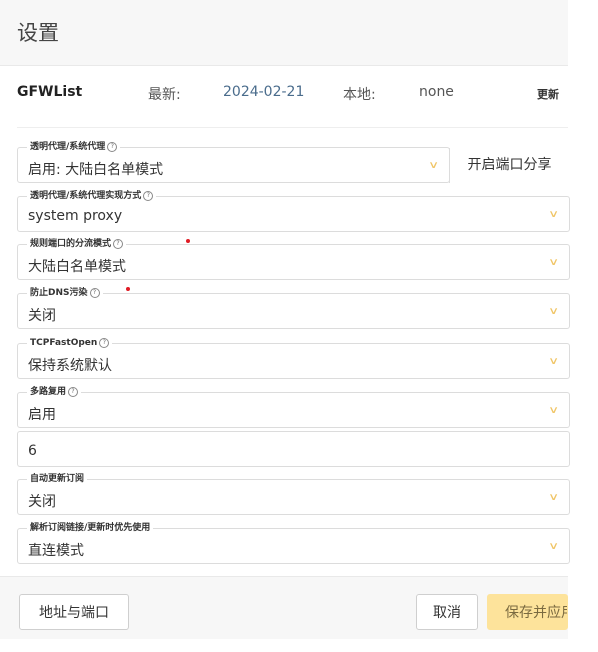  Describe the element at coordinates (293, 494) in the screenshot. I see `auto-update-select: 自动更新订阅 关闭 ∨` at that location.